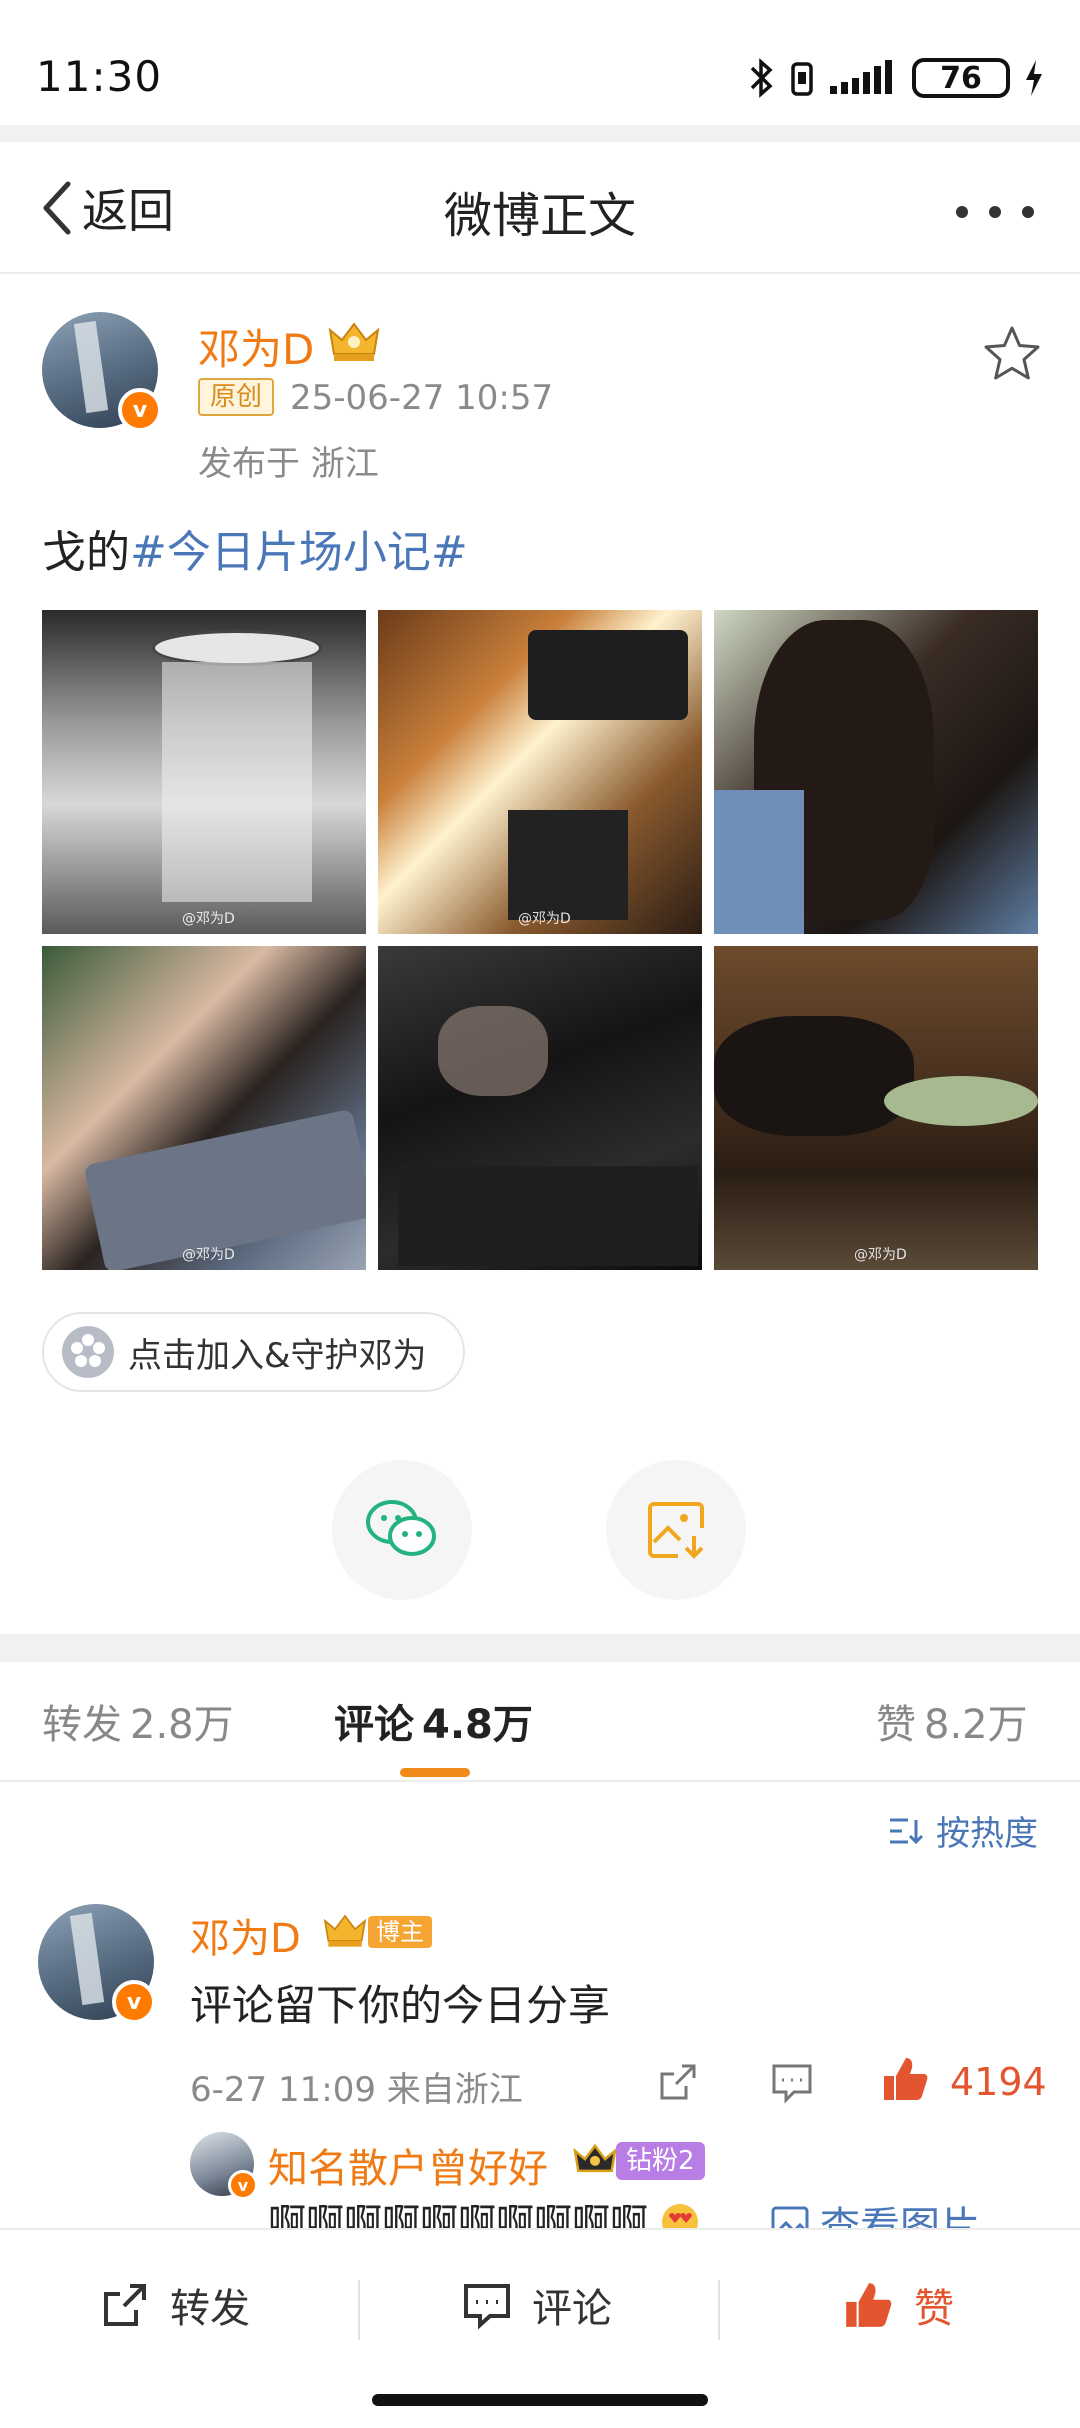 The width and height of the screenshot is (1080, 2428). I want to click on charging-icon, so click(1034, 78).